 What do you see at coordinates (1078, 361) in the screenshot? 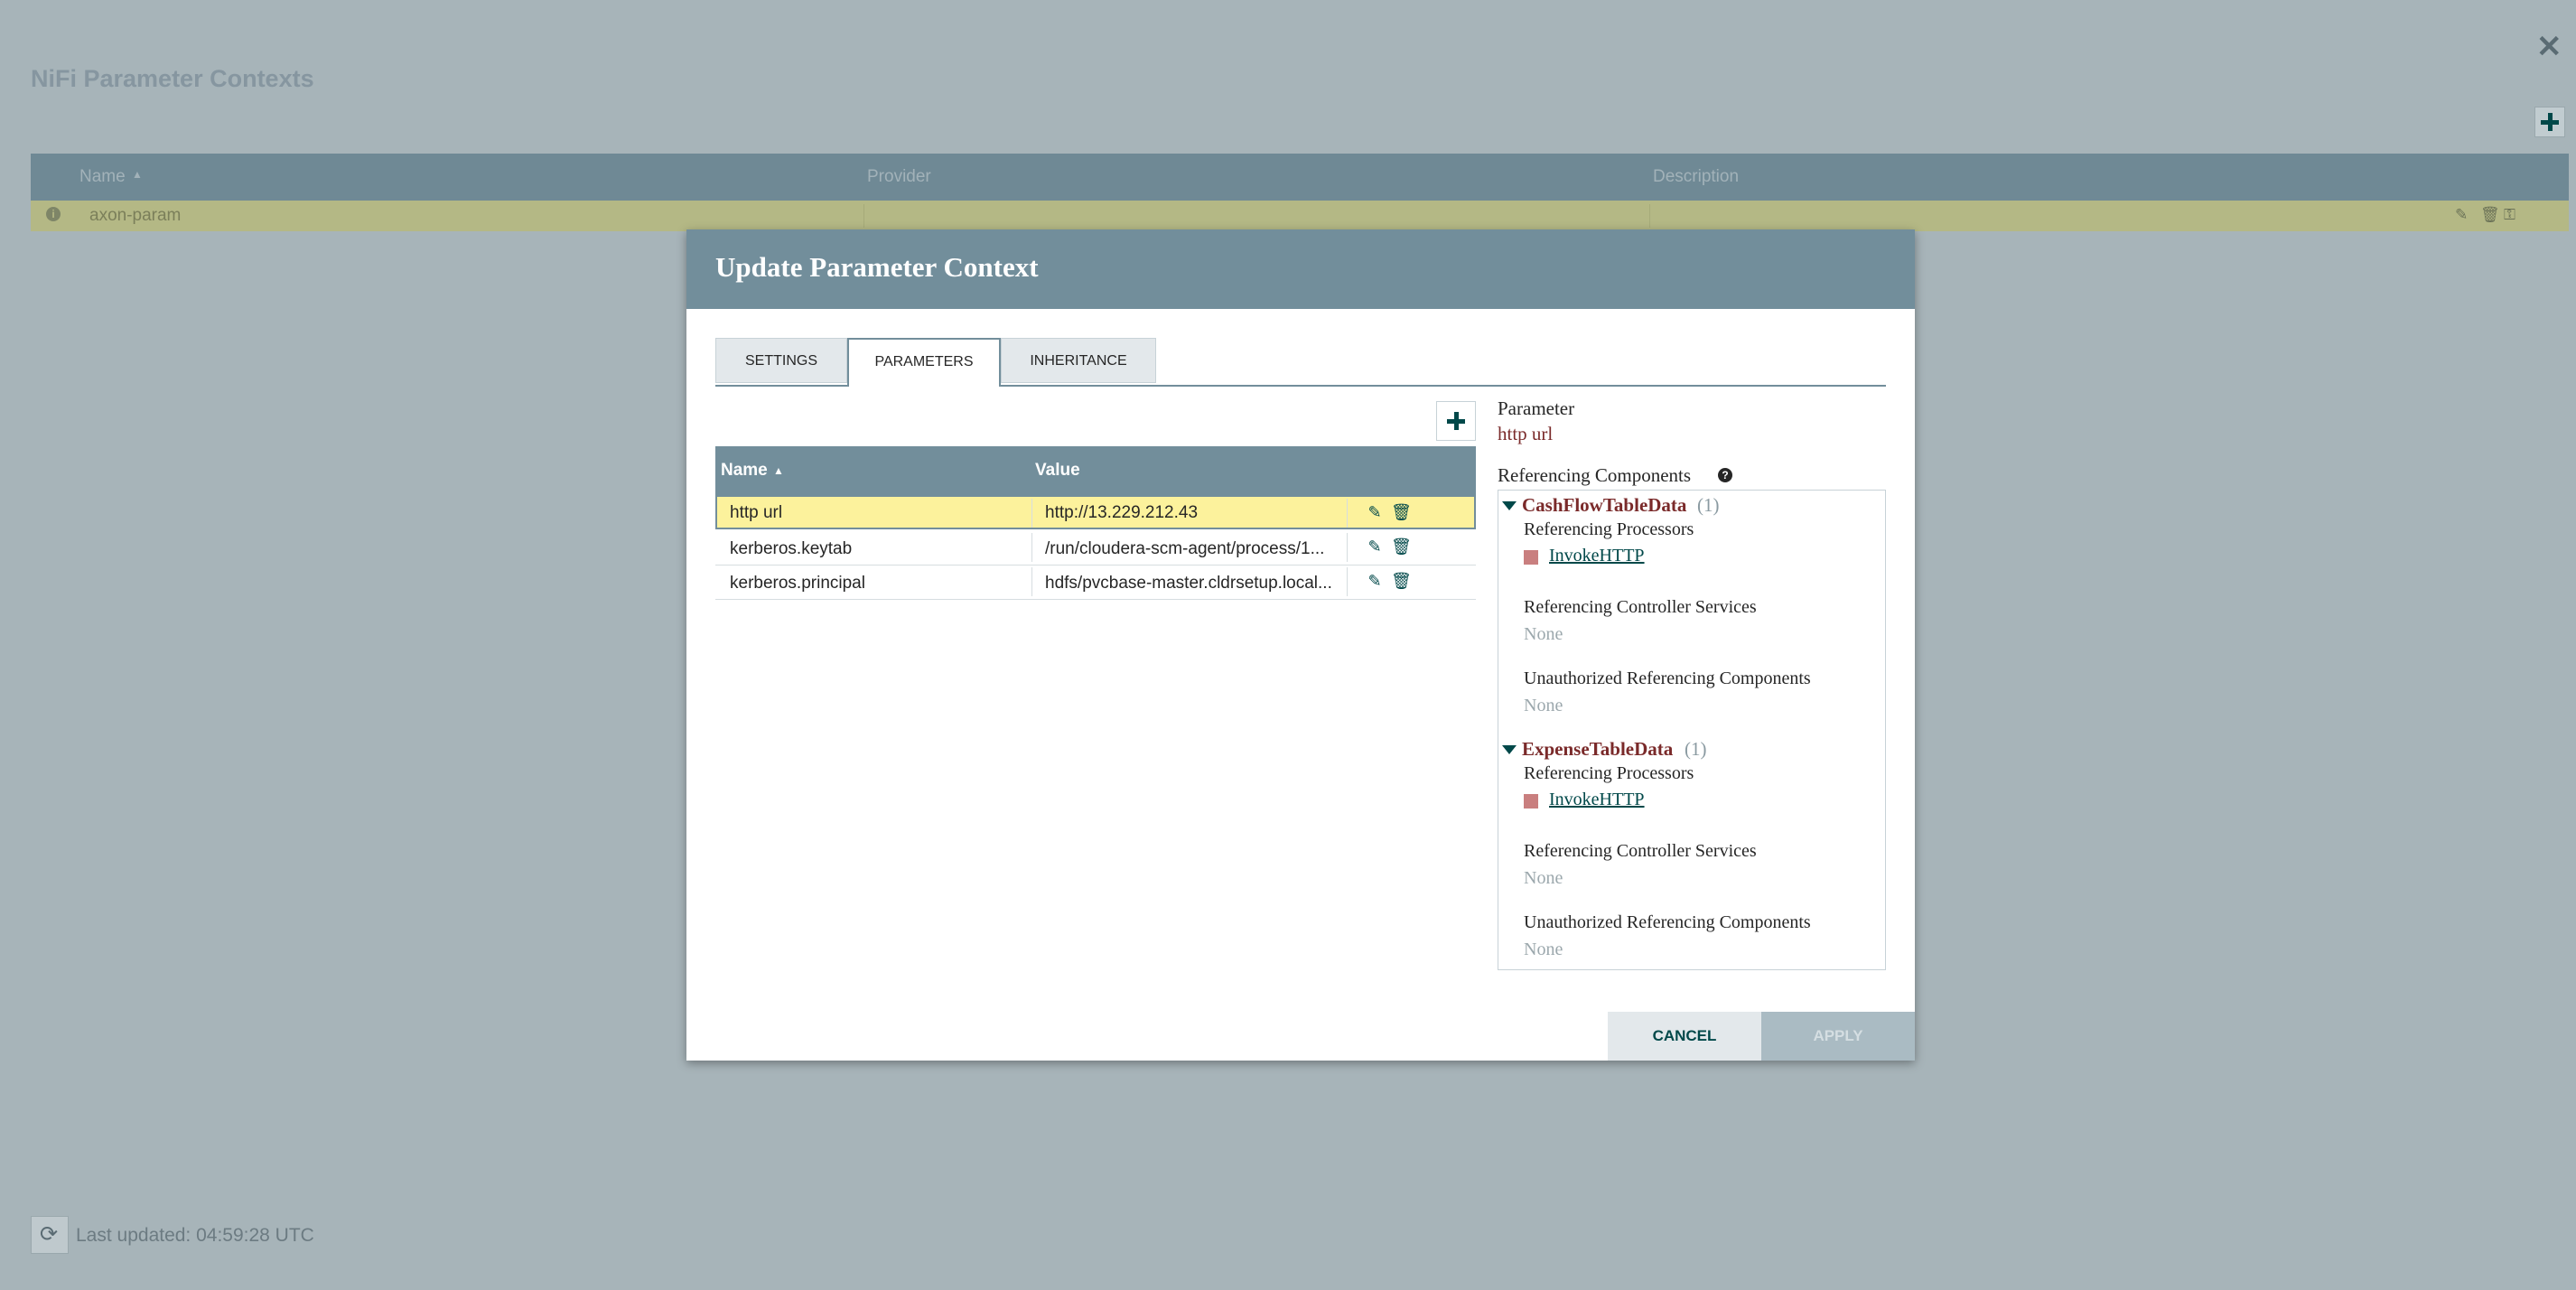
I see `tab-inheritance: INHERITANCE` at bounding box center [1078, 361].